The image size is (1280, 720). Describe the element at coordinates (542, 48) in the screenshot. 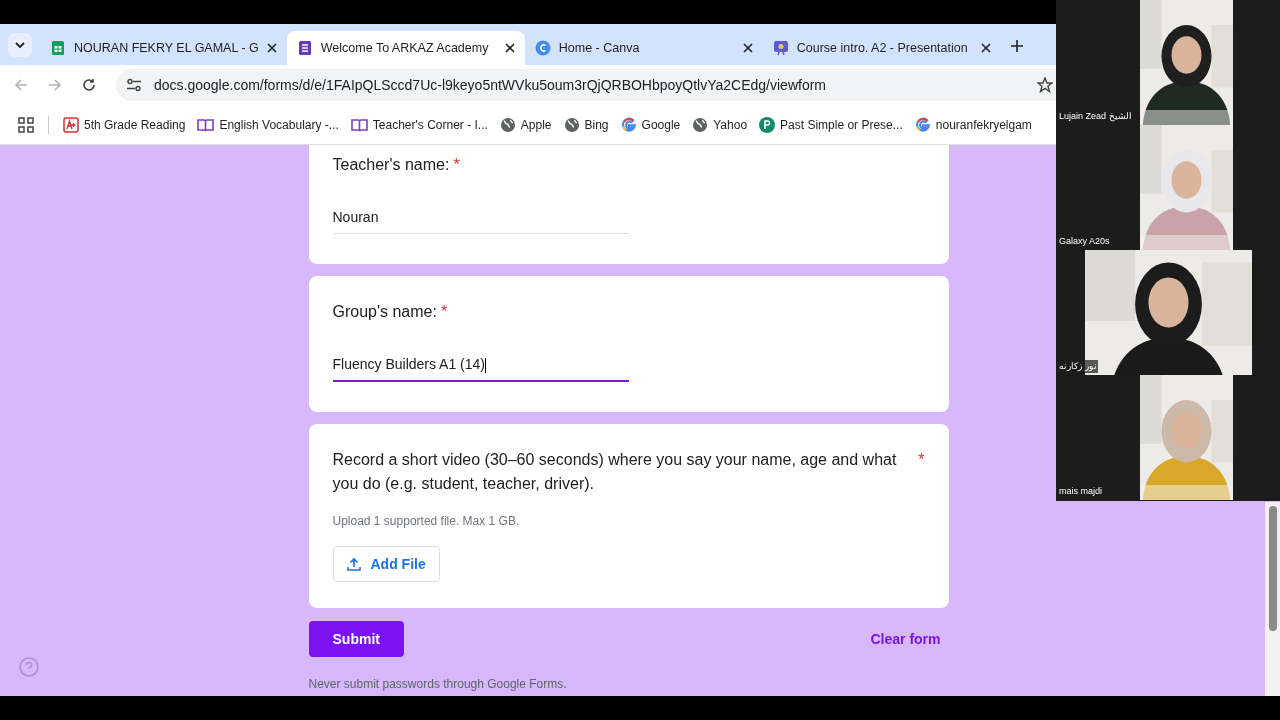

I see `c-logo-icon` at that location.